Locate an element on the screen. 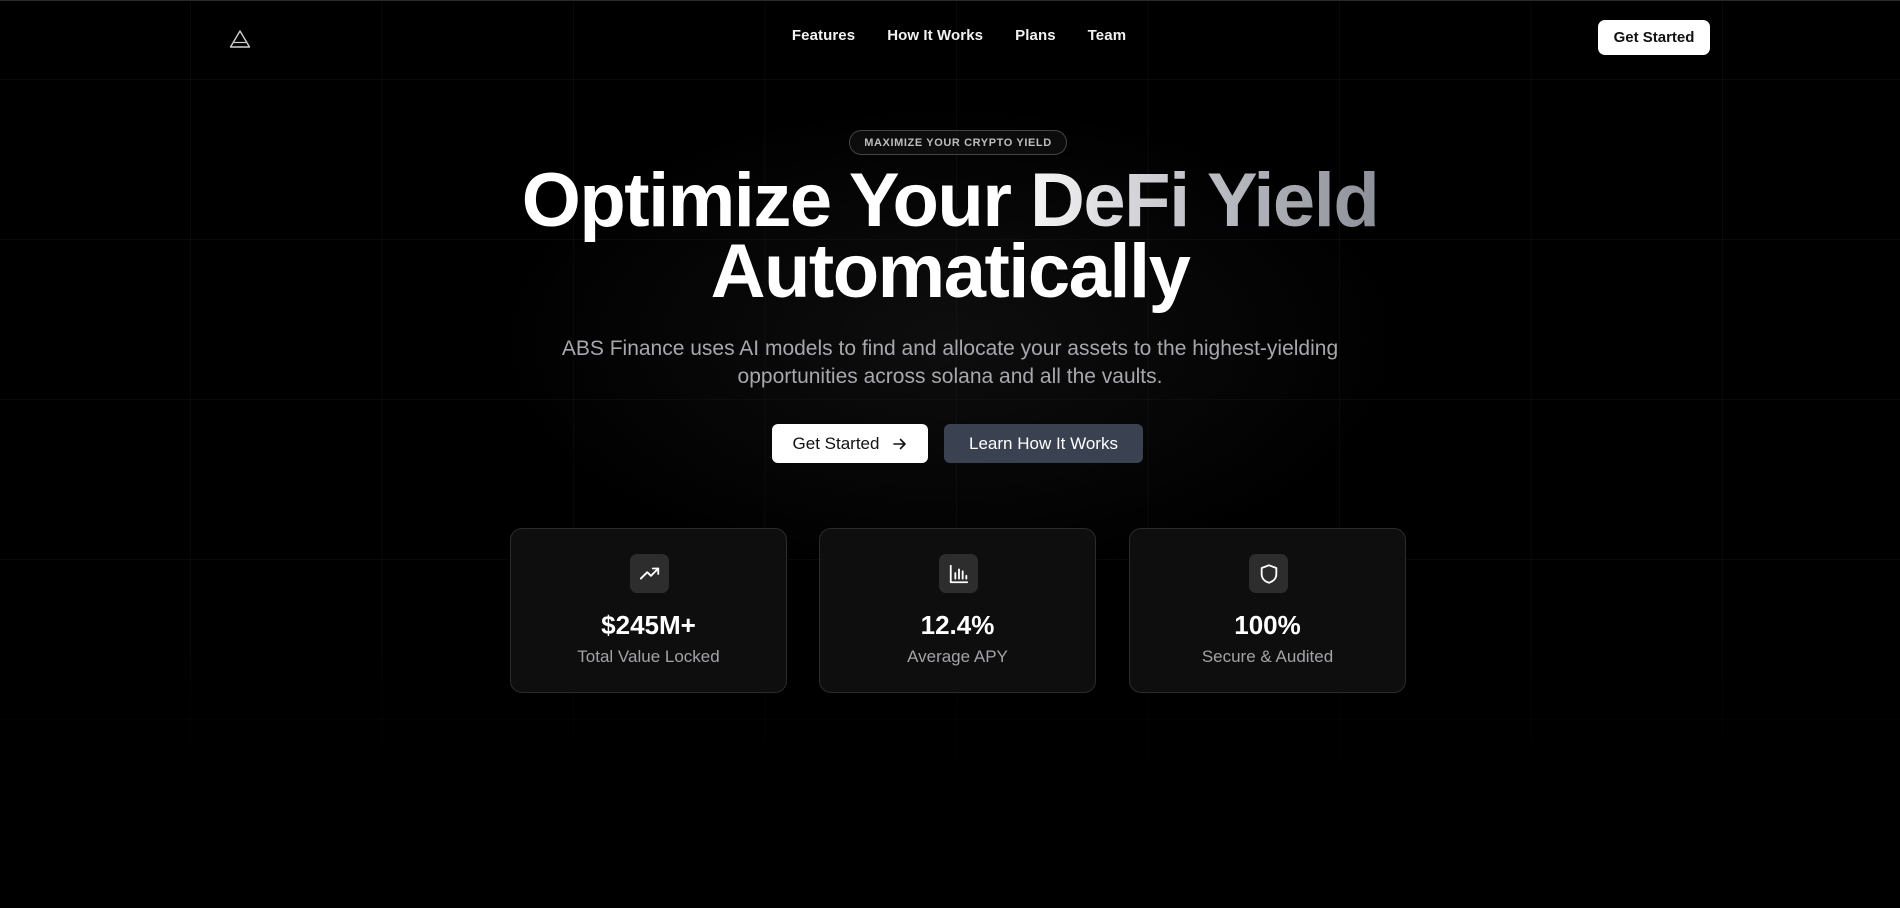 The width and height of the screenshot is (1900, 908). stat-label: Average APY is located at coordinates (957, 656).